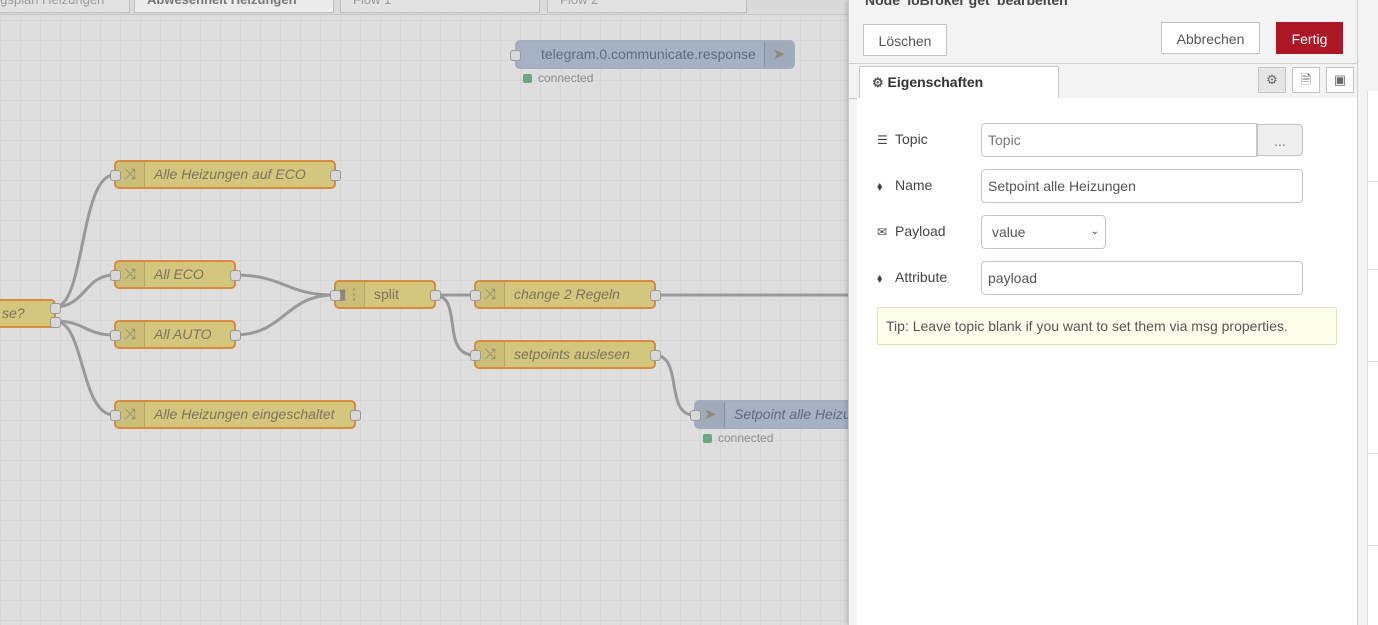 The width and height of the screenshot is (1378, 625). I want to click on tab-abwesenheit: Abwesenheit Heizungen, so click(234, 6).